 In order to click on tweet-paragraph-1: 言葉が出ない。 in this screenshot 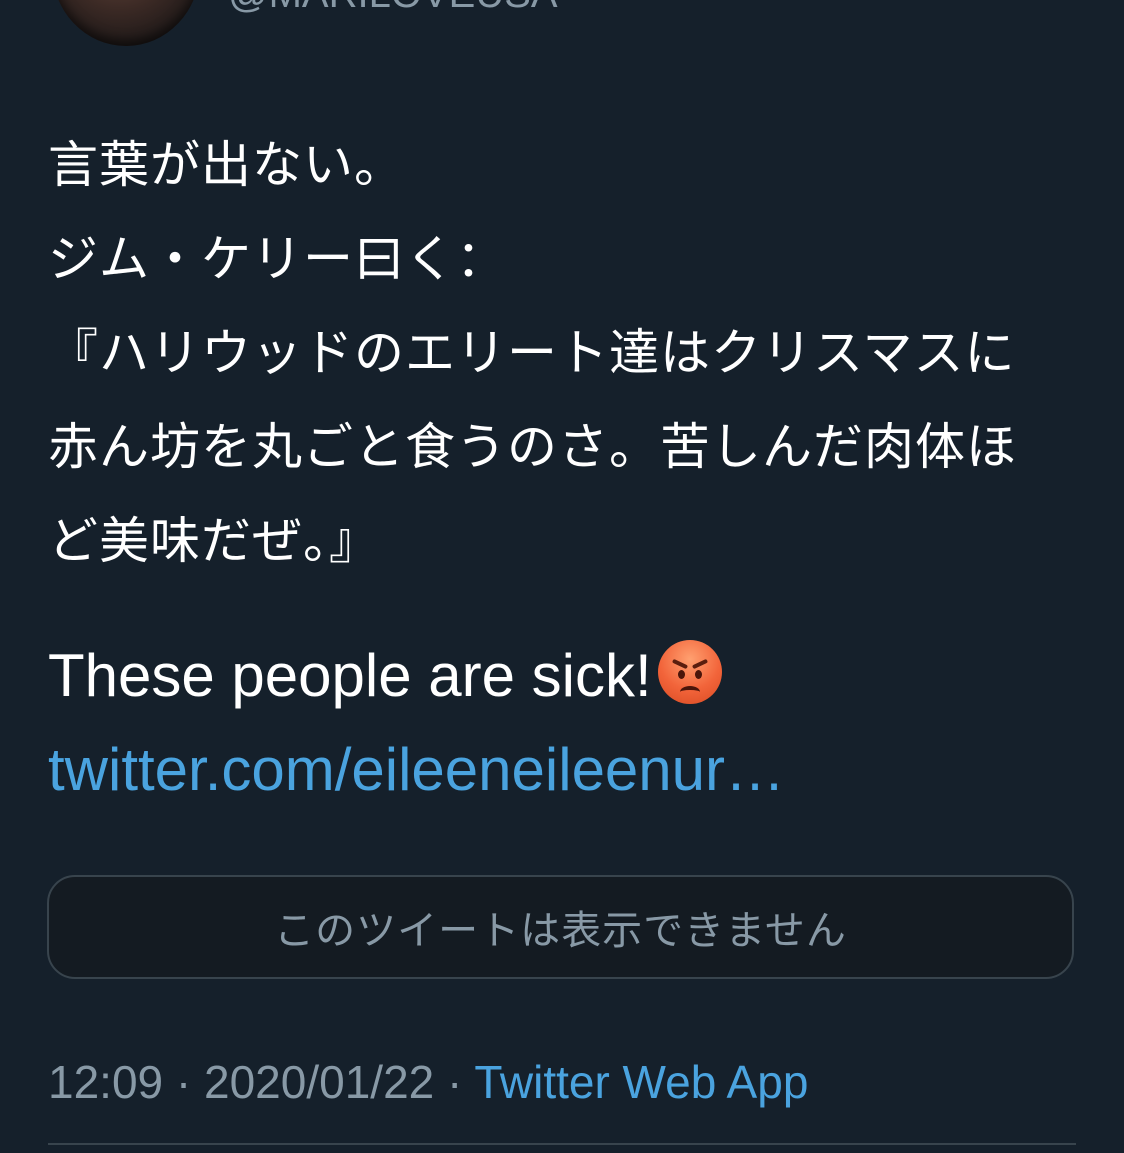, I will do `click(226, 165)`.